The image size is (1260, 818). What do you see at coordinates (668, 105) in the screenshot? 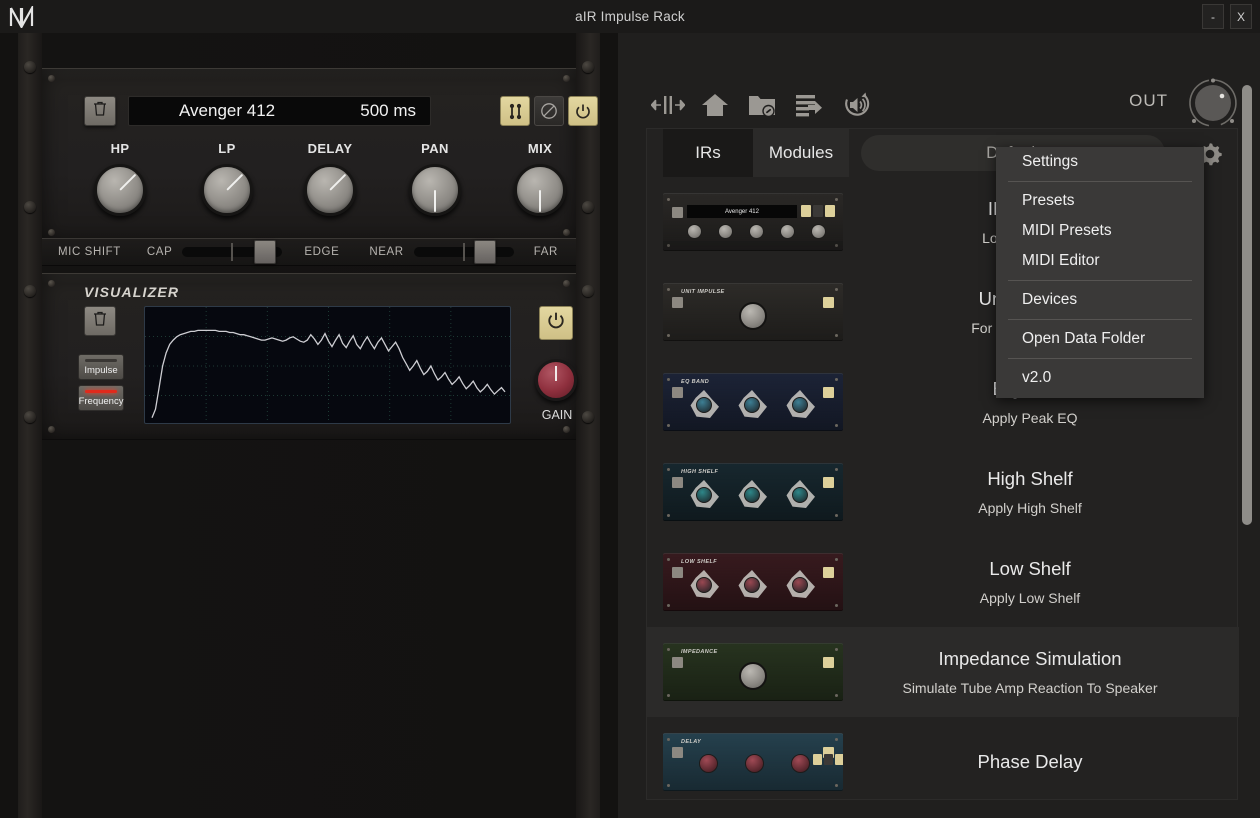
I see `resize-width-icon` at bounding box center [668, 105].